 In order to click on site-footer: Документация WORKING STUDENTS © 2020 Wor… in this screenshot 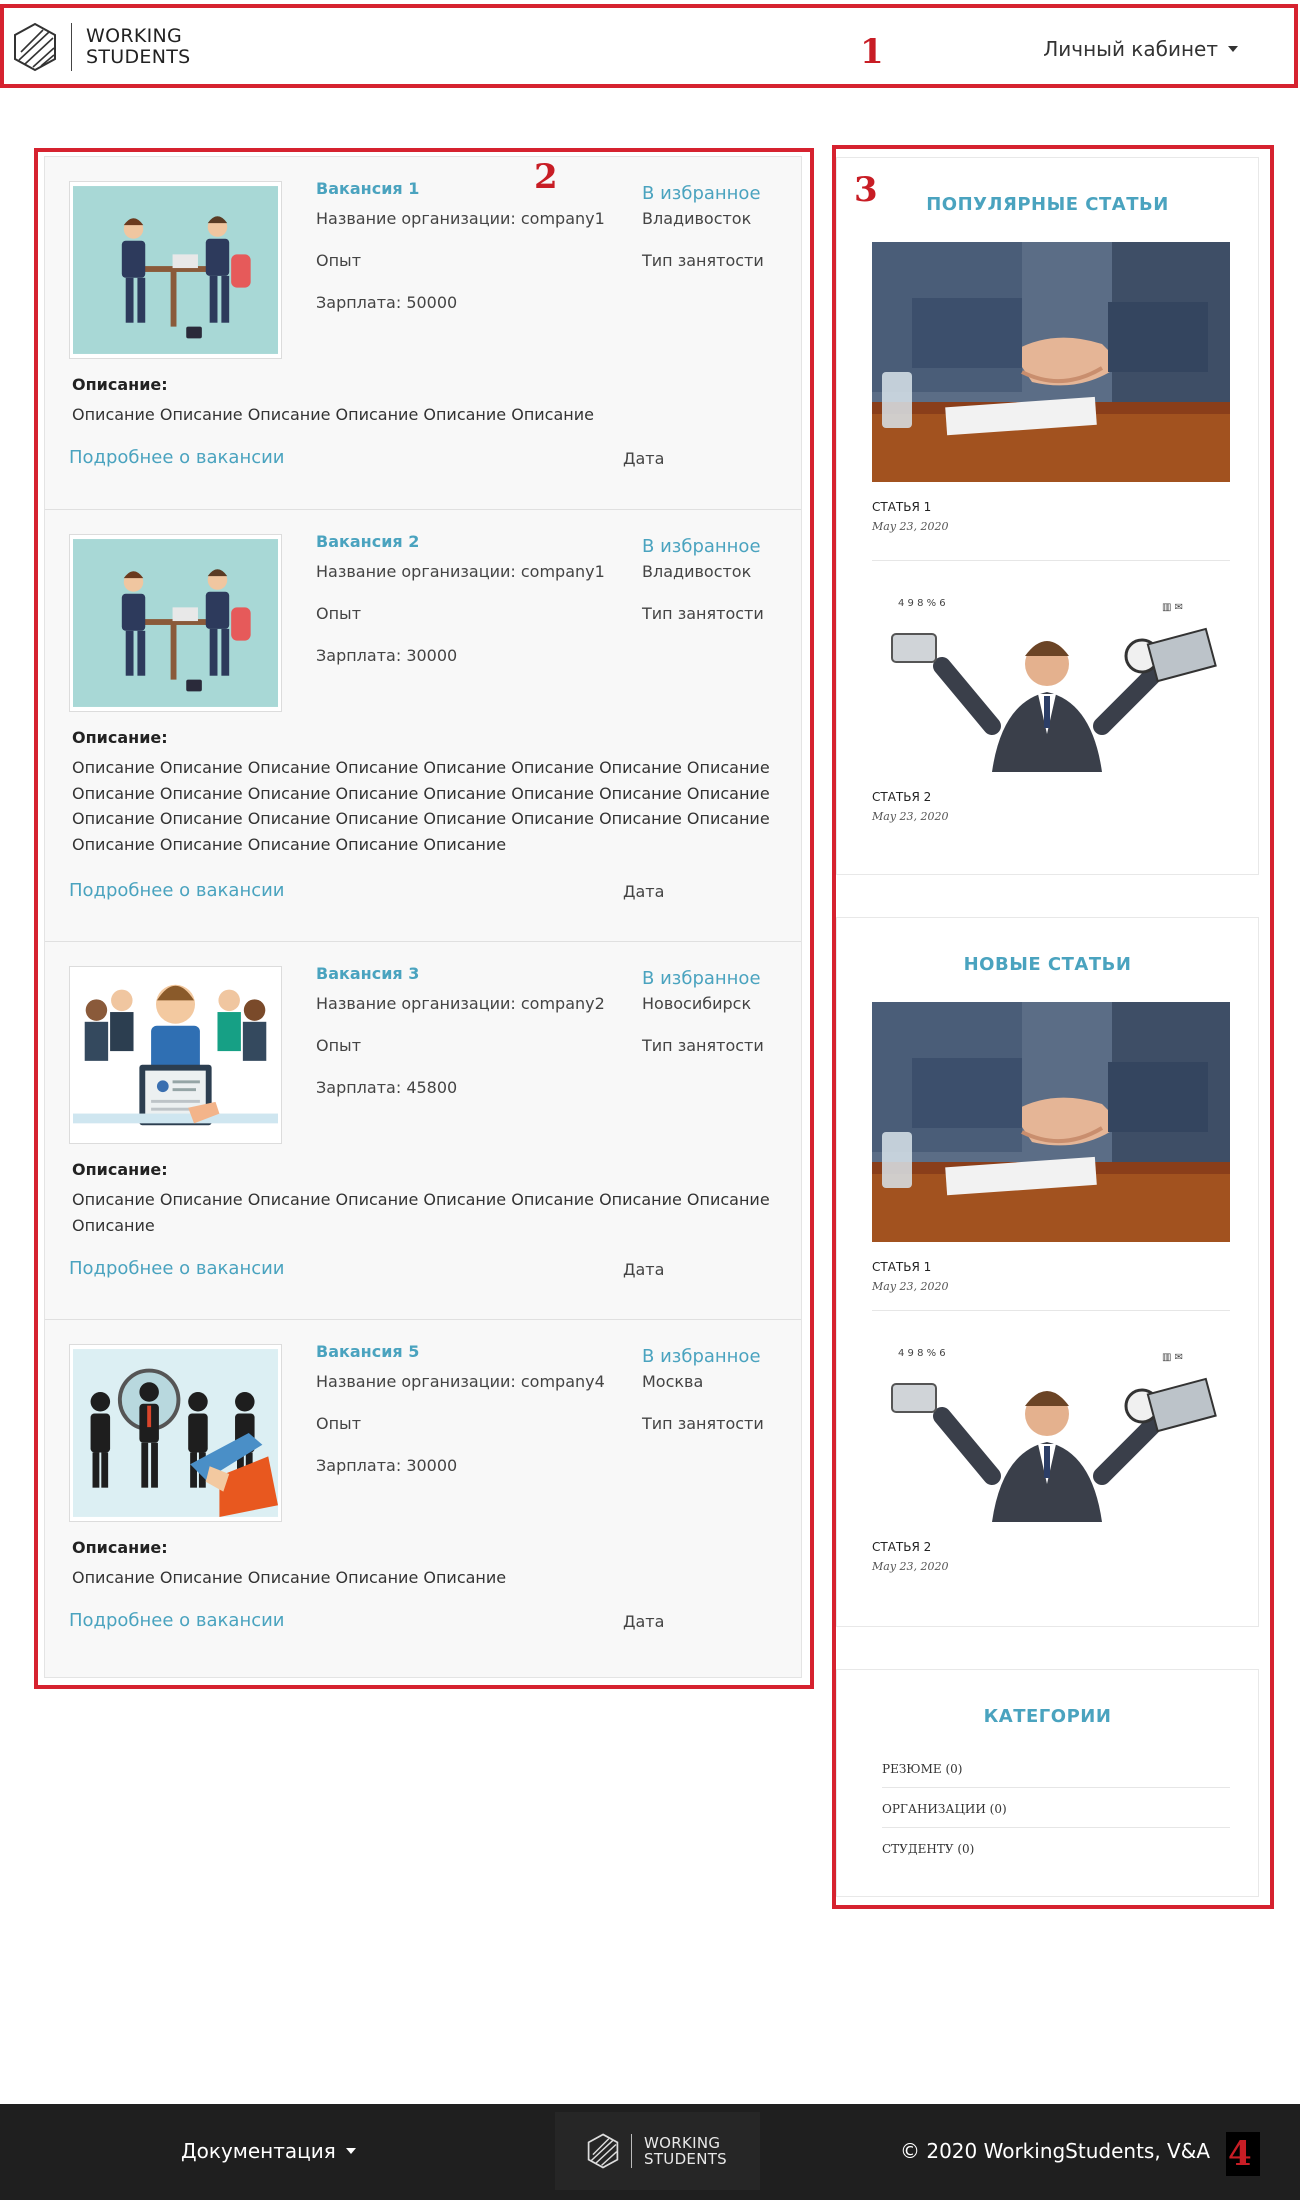, I will do `click(650, 2152)`.